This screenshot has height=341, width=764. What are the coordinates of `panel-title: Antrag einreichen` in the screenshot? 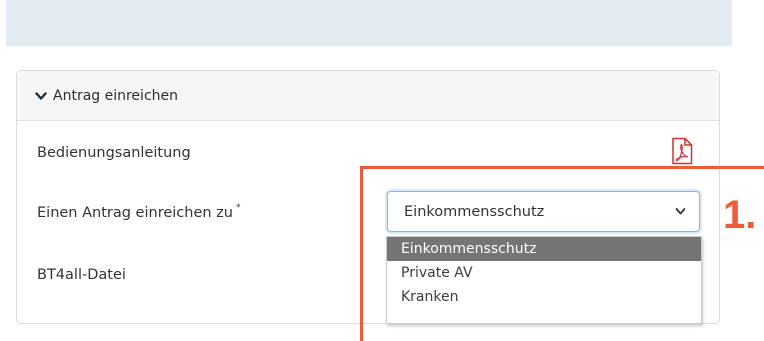 It's located at (115, 95).